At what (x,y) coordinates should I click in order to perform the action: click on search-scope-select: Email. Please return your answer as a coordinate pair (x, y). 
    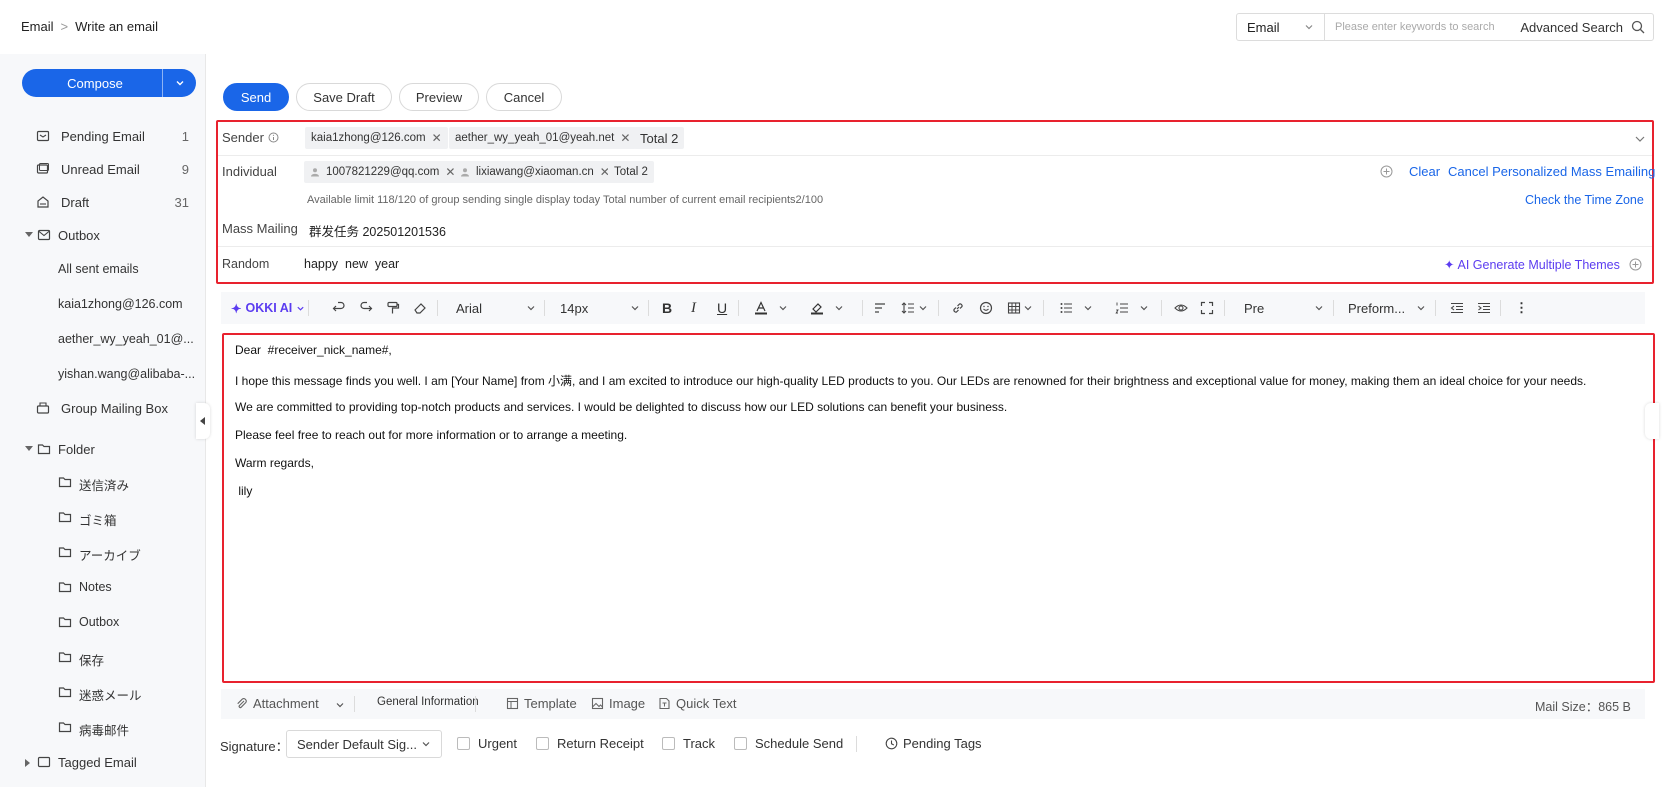
    Looking at the image, I should click on (1281, 27).